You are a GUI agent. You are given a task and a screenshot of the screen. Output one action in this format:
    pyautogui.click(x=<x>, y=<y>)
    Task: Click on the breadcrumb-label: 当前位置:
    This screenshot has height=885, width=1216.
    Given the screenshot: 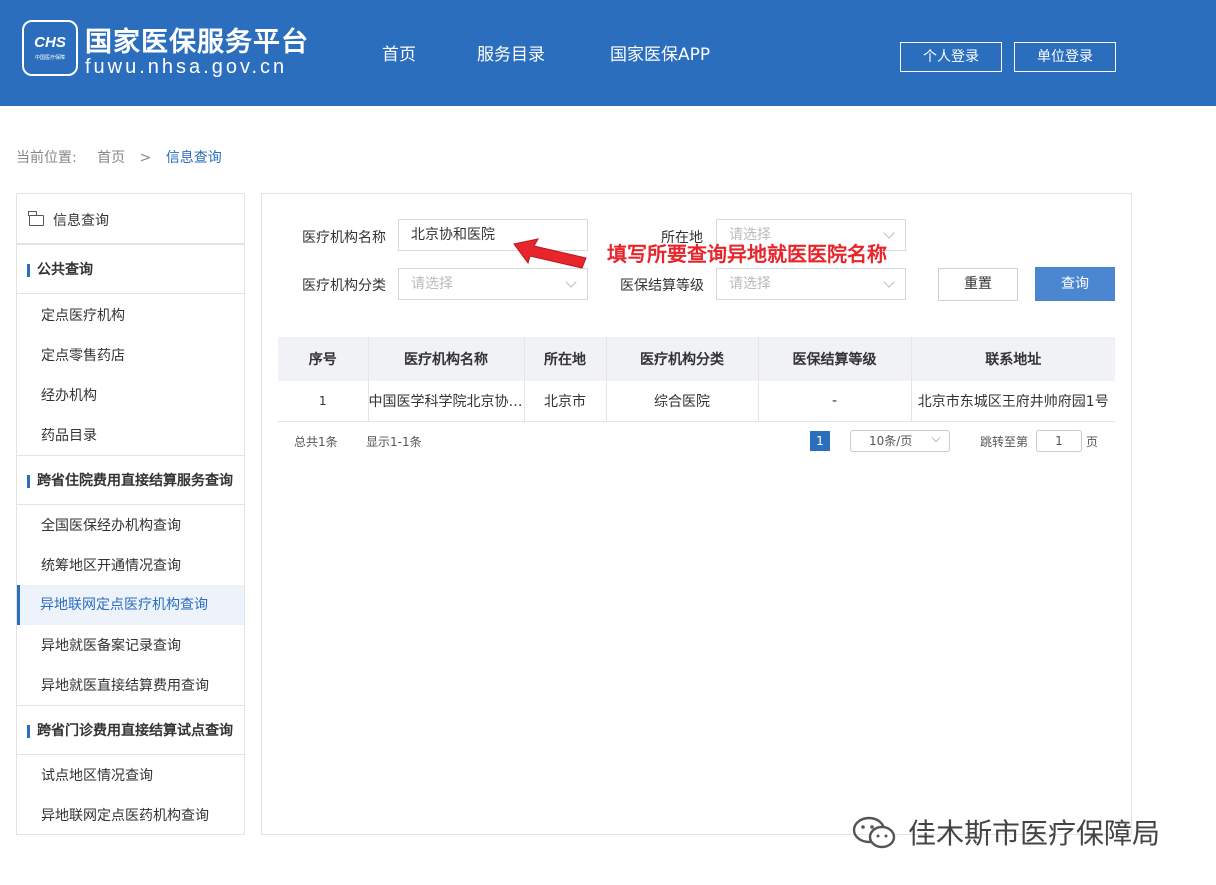 What is the action you would take?
    pyautogui.click(x=46, y=158)
    